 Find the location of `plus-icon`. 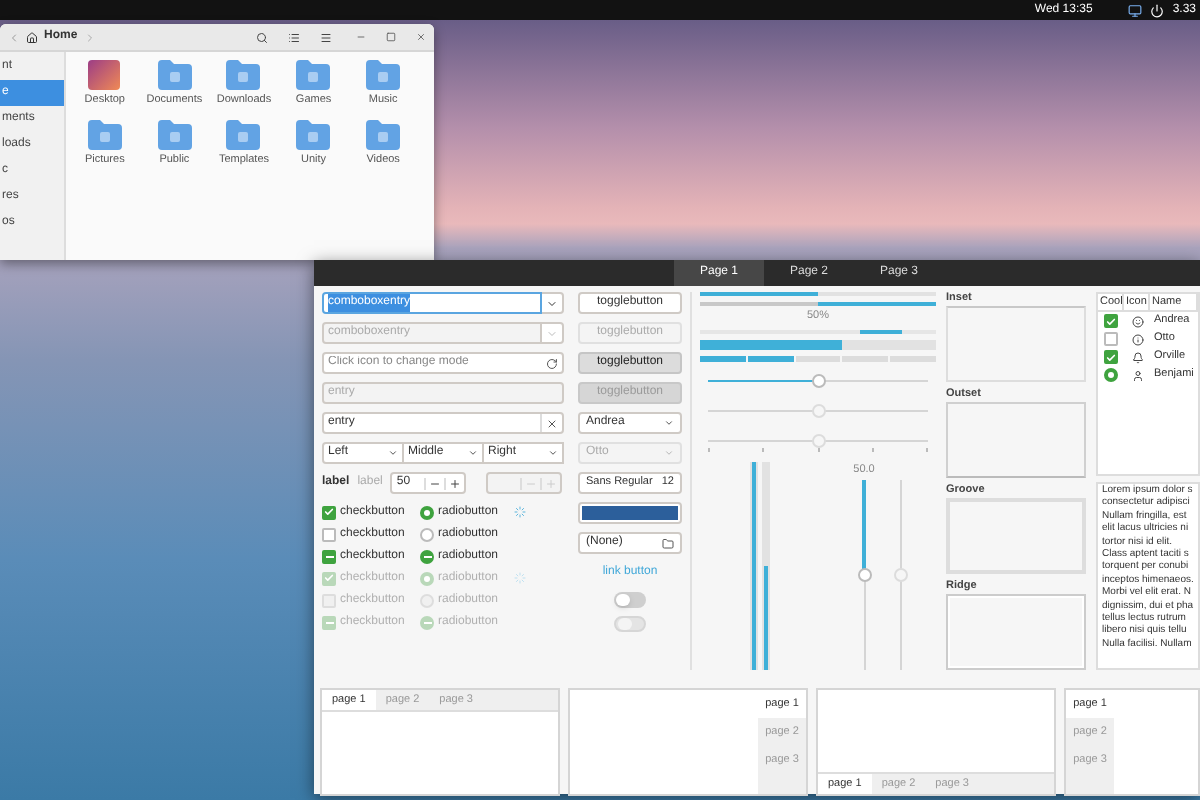

plus-icon is located at coordinates (454, 483).